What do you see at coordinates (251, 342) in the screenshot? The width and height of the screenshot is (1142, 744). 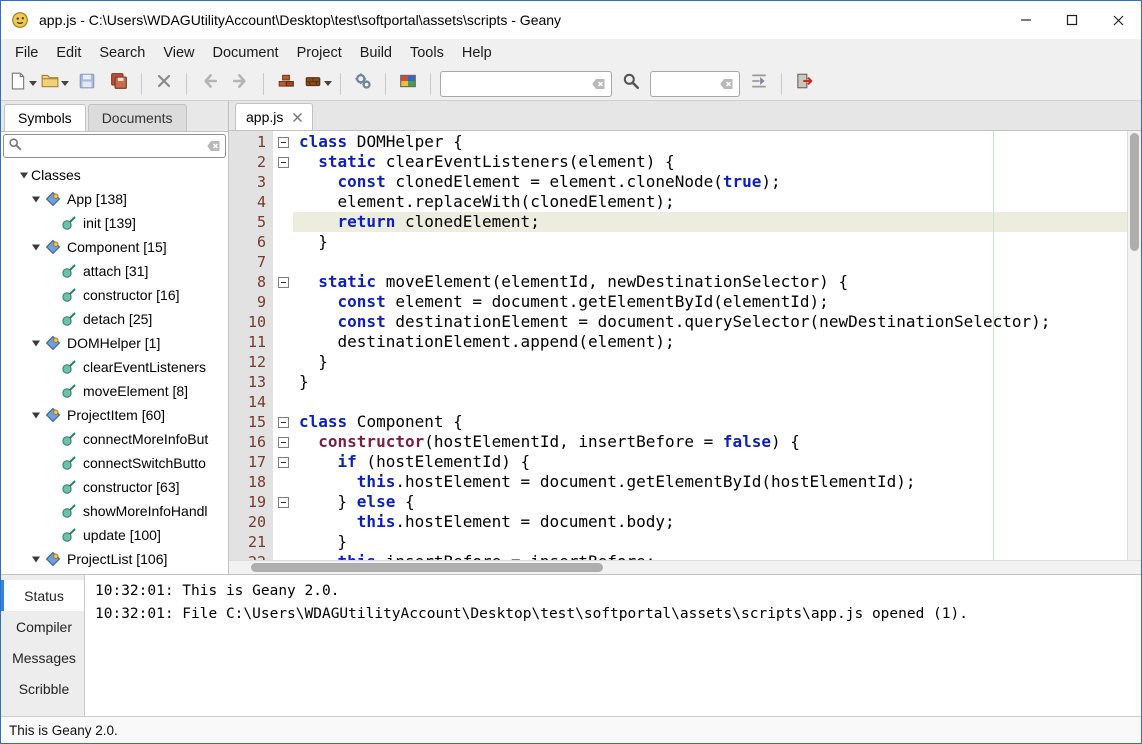 I see `line-number: 11` at bounding box center [251, 342].